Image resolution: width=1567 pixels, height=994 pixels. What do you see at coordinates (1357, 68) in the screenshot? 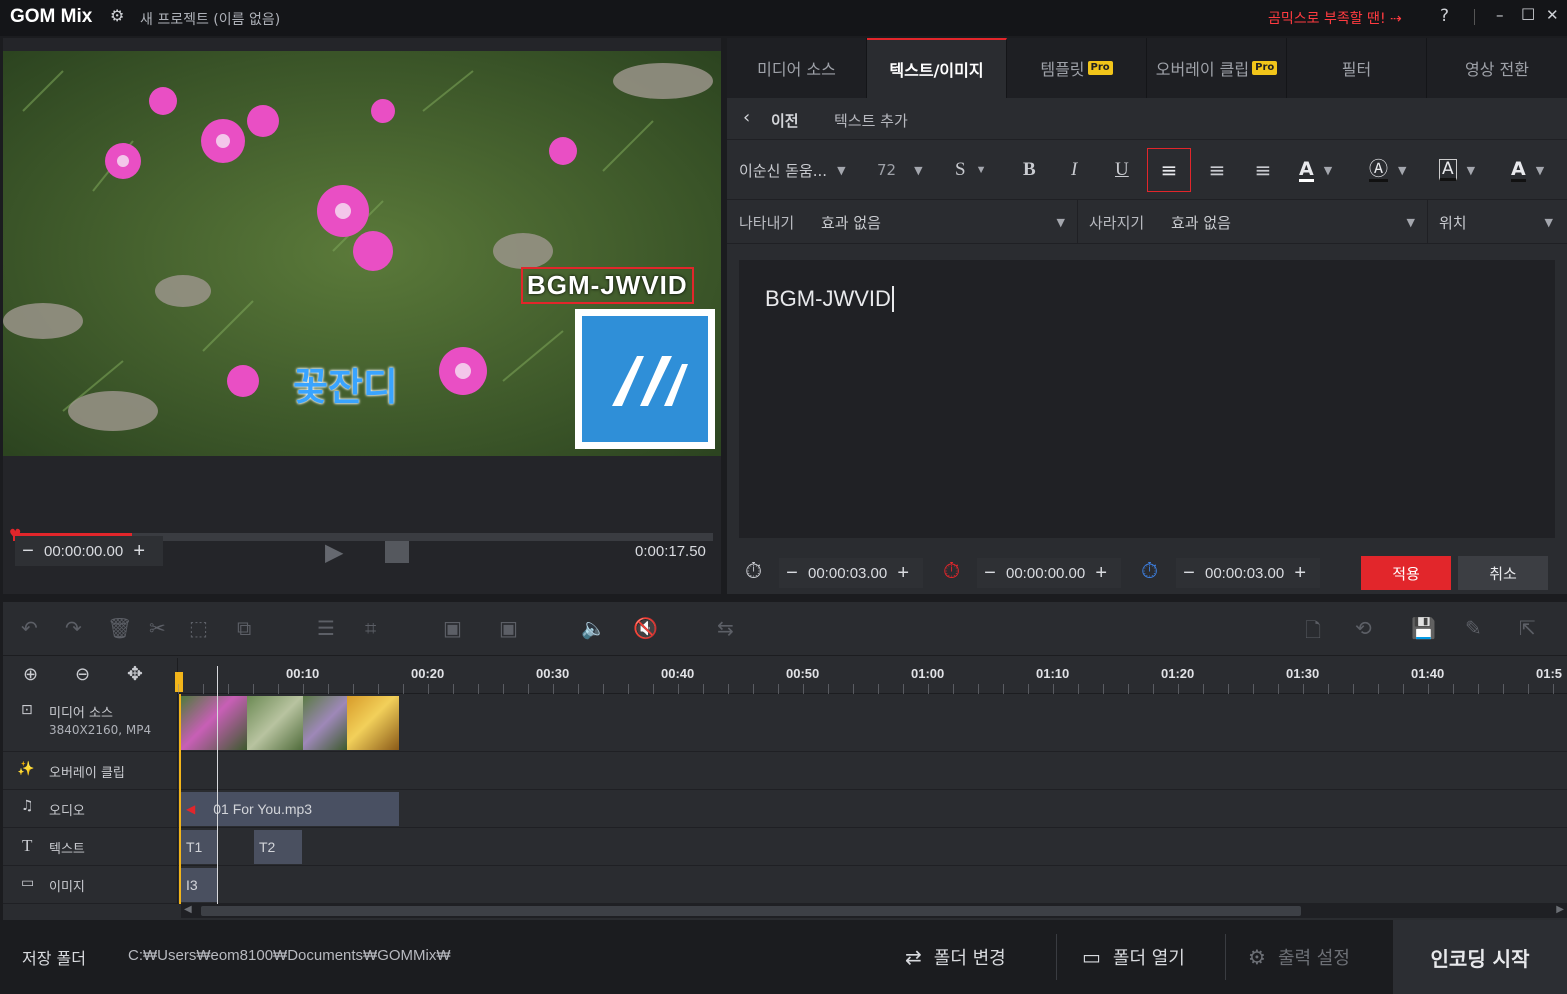
I see `tab-filter: 필터` at bounding box center [1357, 68].